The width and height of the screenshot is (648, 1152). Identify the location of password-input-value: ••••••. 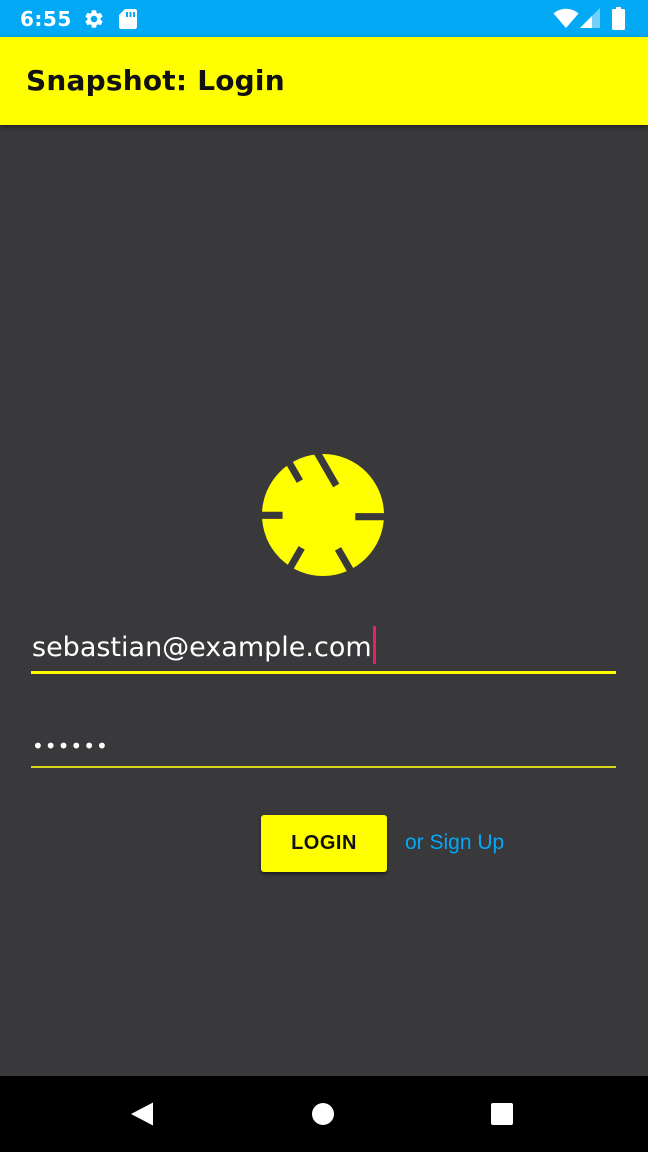
(70, 746).